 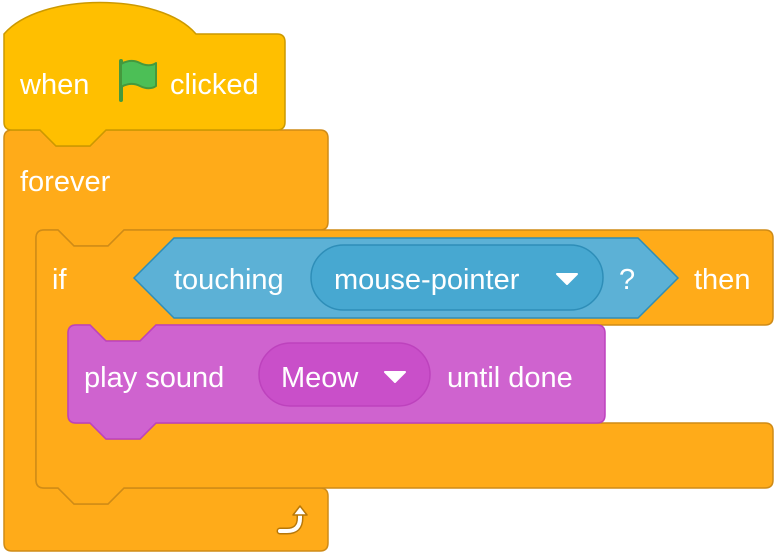 What do you see at coordinates (154, 378) in the screenshot?
I see `play-sound-label: play sound` at bounding box center [154, 378].